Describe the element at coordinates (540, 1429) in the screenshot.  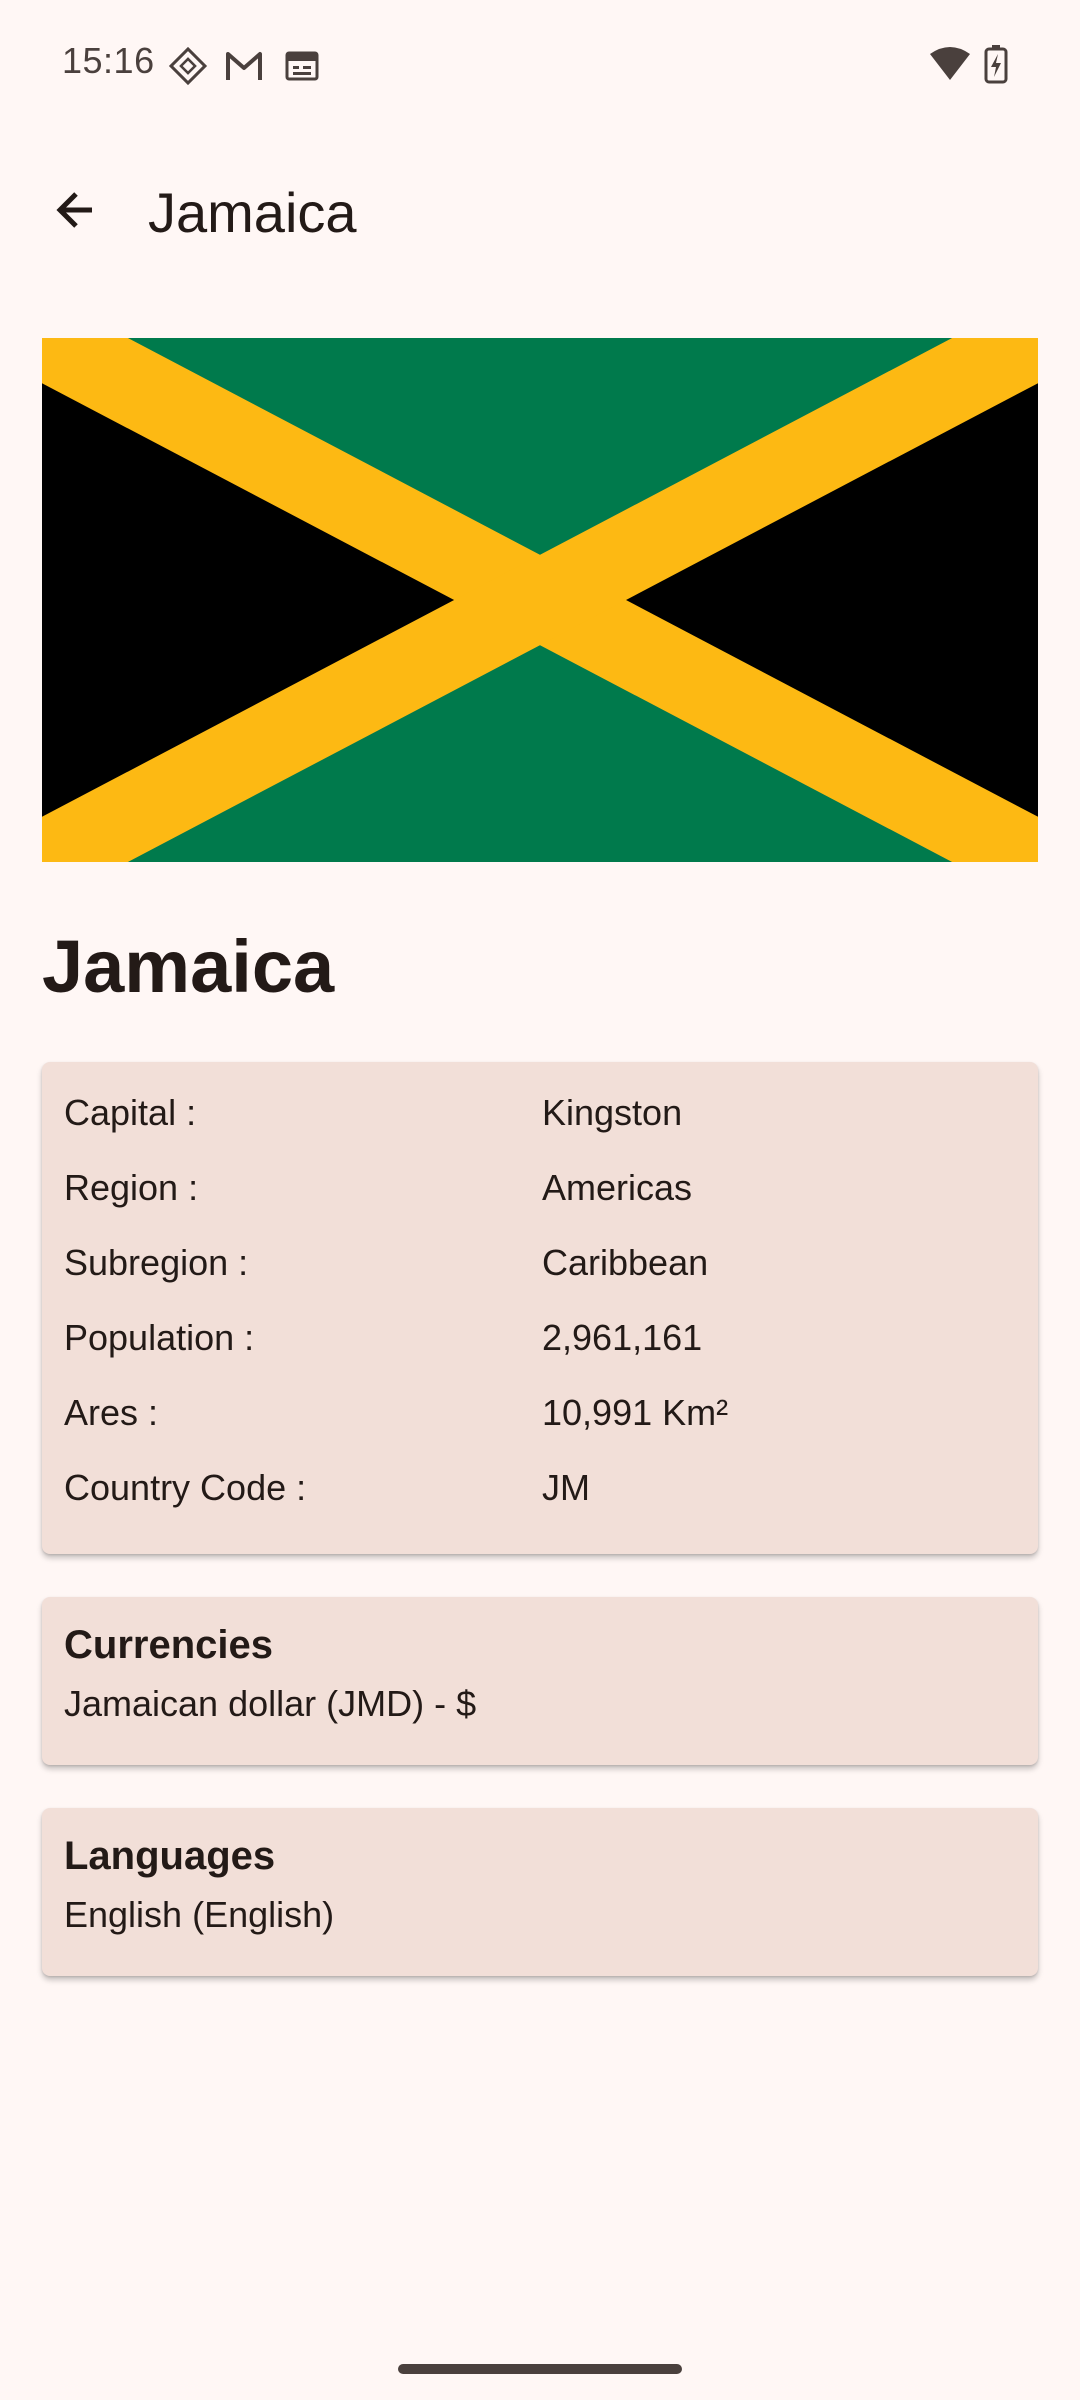
I see `info-row-area: Ares : 10,991 Km²` at that location.